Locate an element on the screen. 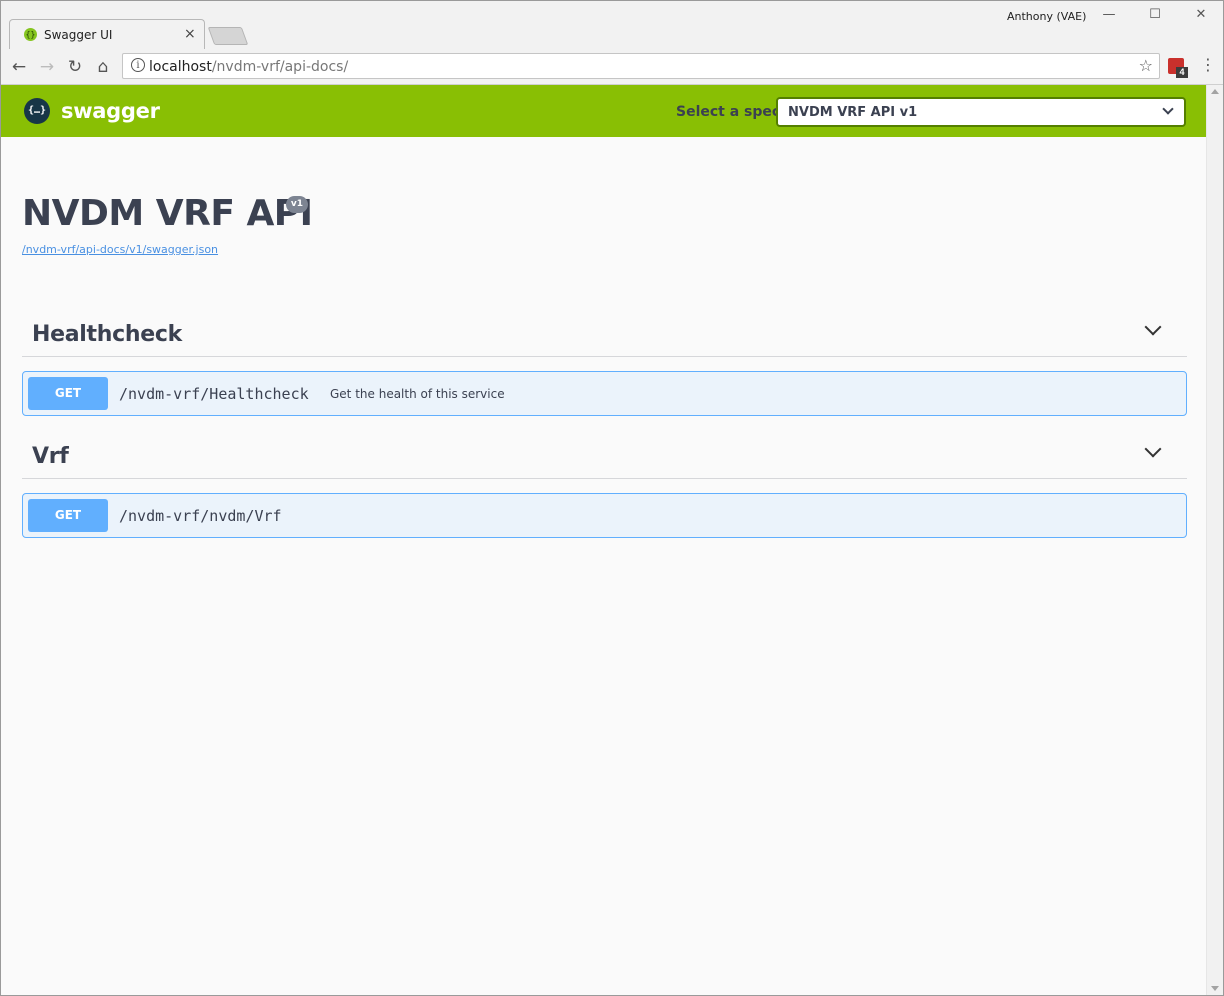 Image resolution: width=1224 pixels, height=996 pixels. version-badge: v1 is located at coordinates (297, 204).